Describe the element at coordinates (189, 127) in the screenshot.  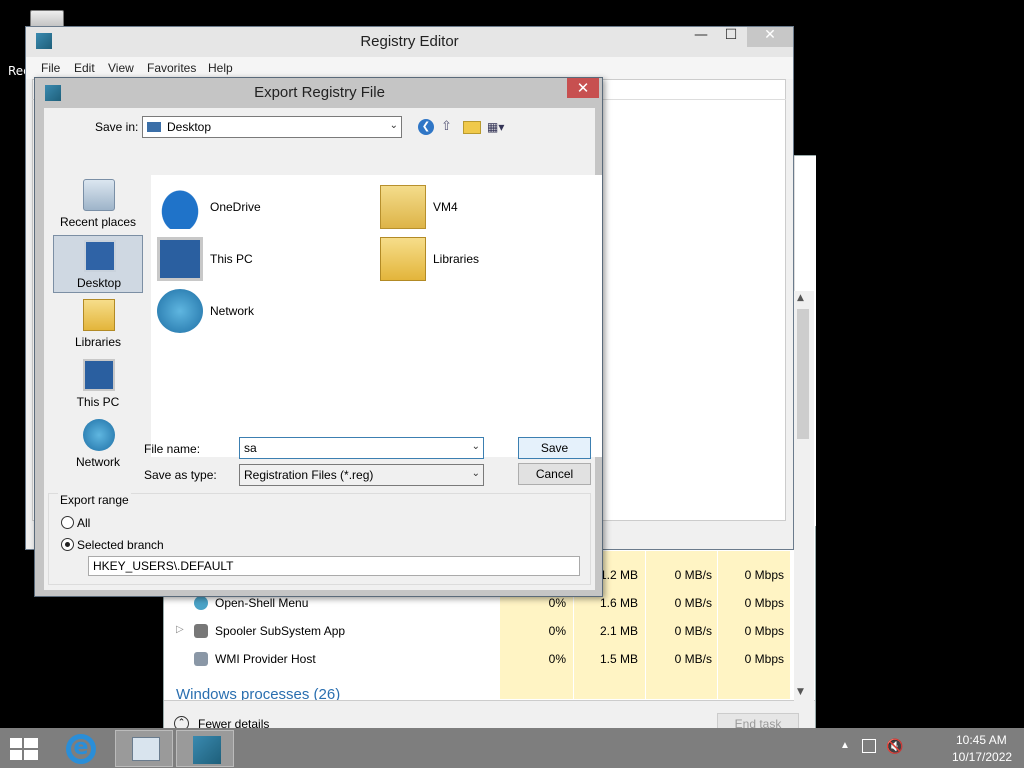
I see `save-in-value: Desktop` at that location.